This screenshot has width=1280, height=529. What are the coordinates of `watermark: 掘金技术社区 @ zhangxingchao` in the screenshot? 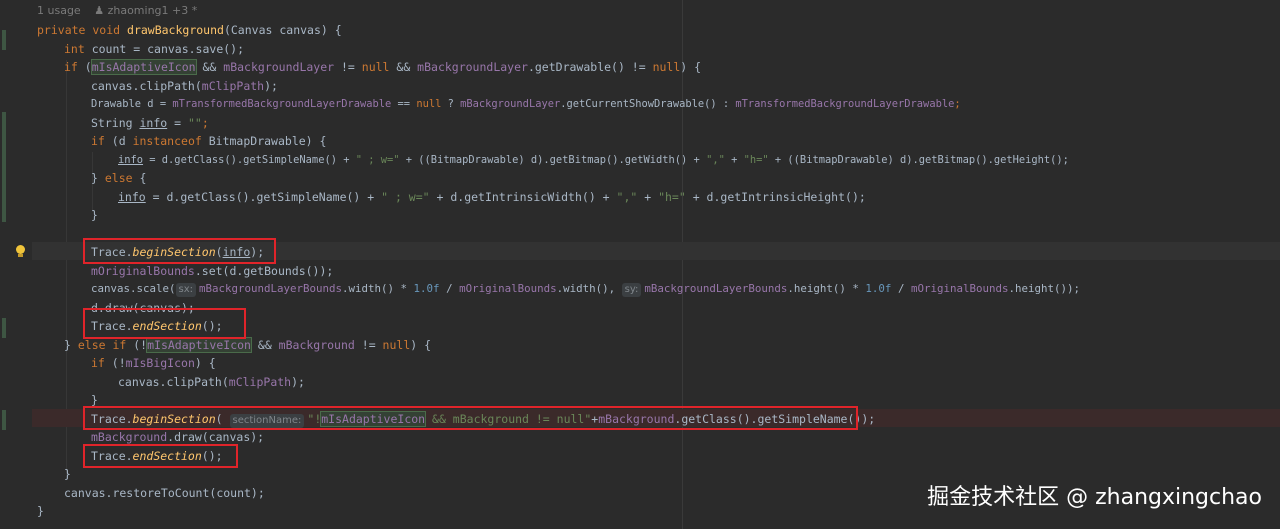 It's located at (1094, 497).